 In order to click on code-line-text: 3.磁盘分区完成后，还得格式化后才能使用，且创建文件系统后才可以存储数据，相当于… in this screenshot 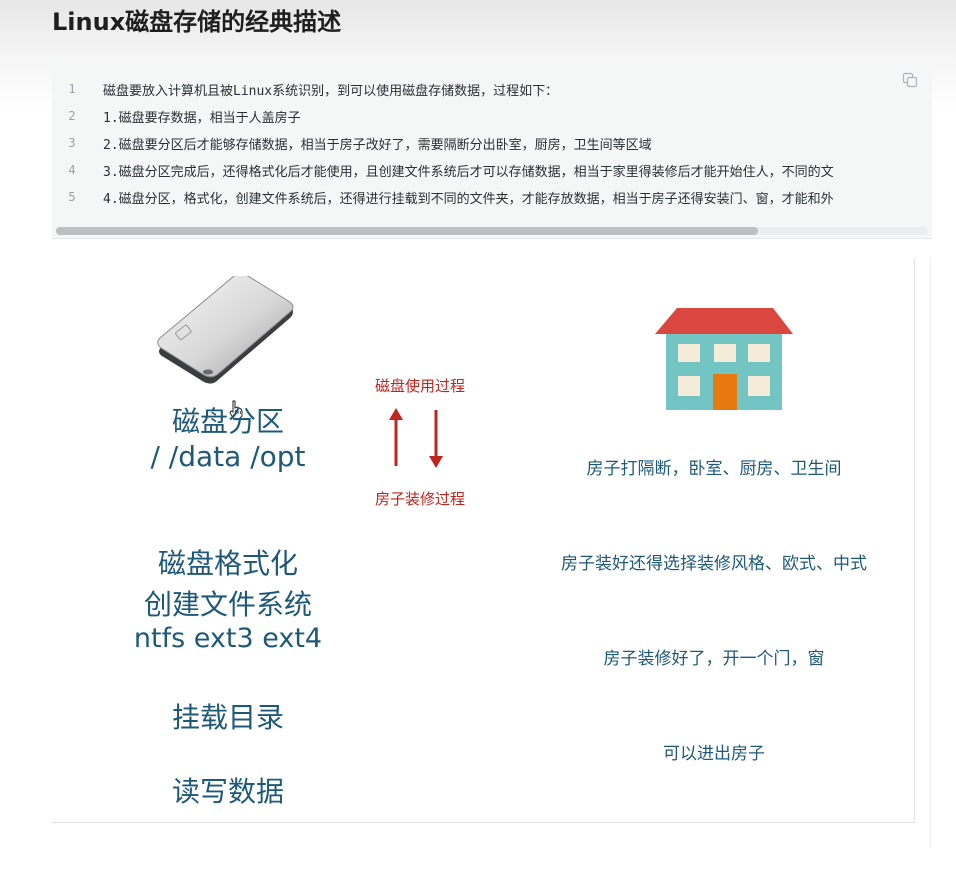, I will do `click(468, 172)`.